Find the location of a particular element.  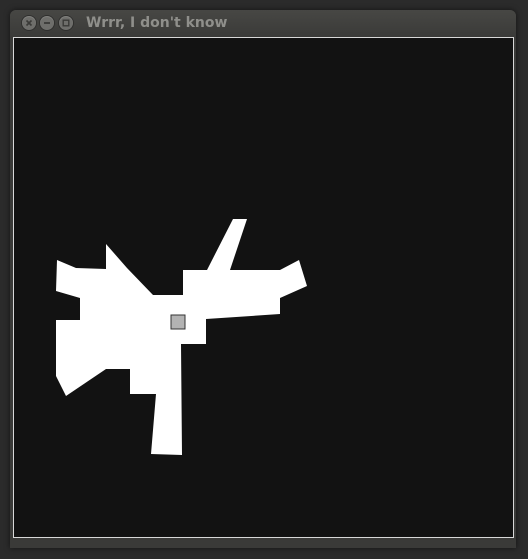

maximize-button is located at coordinates (66, 23).